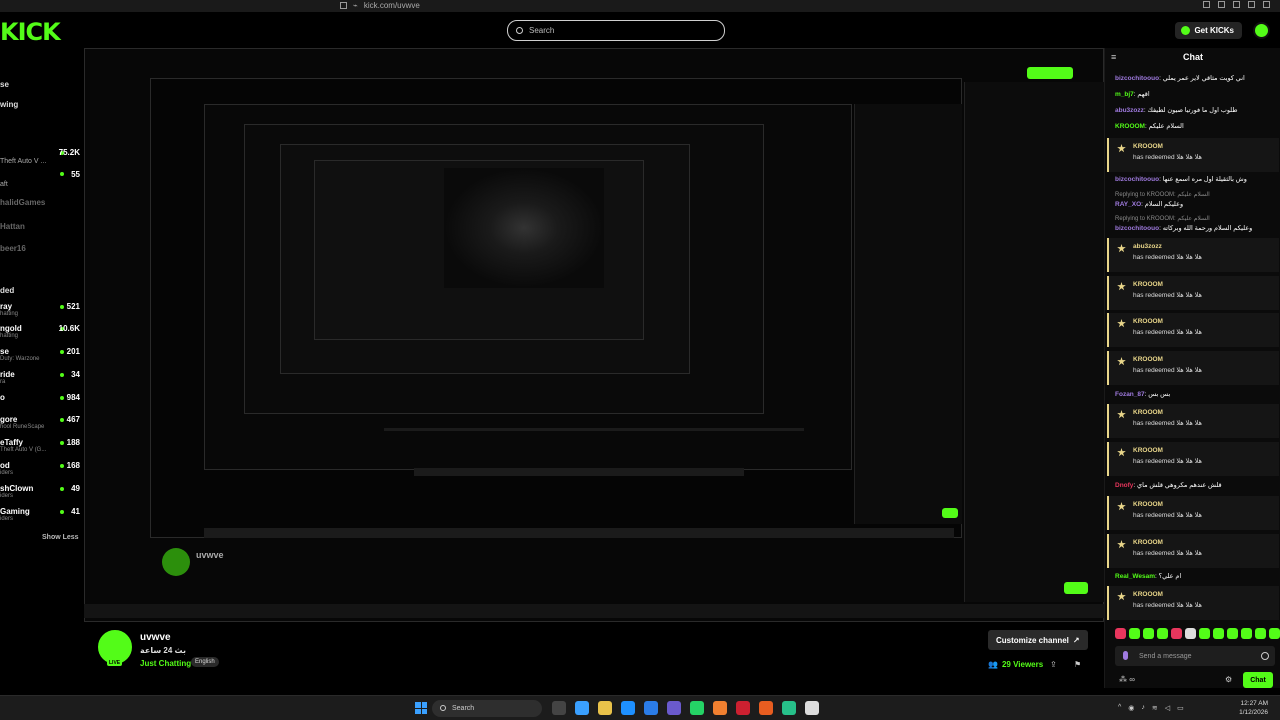 This screenshot has height=720, width=1280. What do you see at coordinates (421, 708) in the screenshot?
I see `windows-start-icon` at bounding box center [421, 708].